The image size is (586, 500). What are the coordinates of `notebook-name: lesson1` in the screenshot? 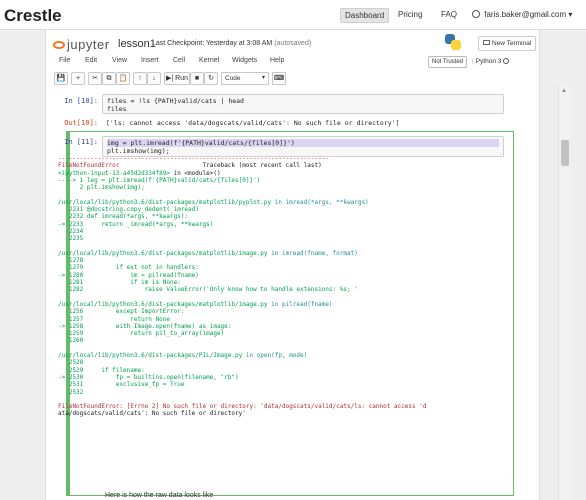 It's located at (137, 44).